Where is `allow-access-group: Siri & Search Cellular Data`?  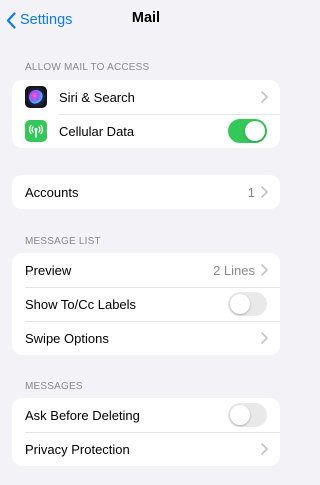 allow-access-group: Siri & Search Cellular Data is located at coordinates (146, 114).